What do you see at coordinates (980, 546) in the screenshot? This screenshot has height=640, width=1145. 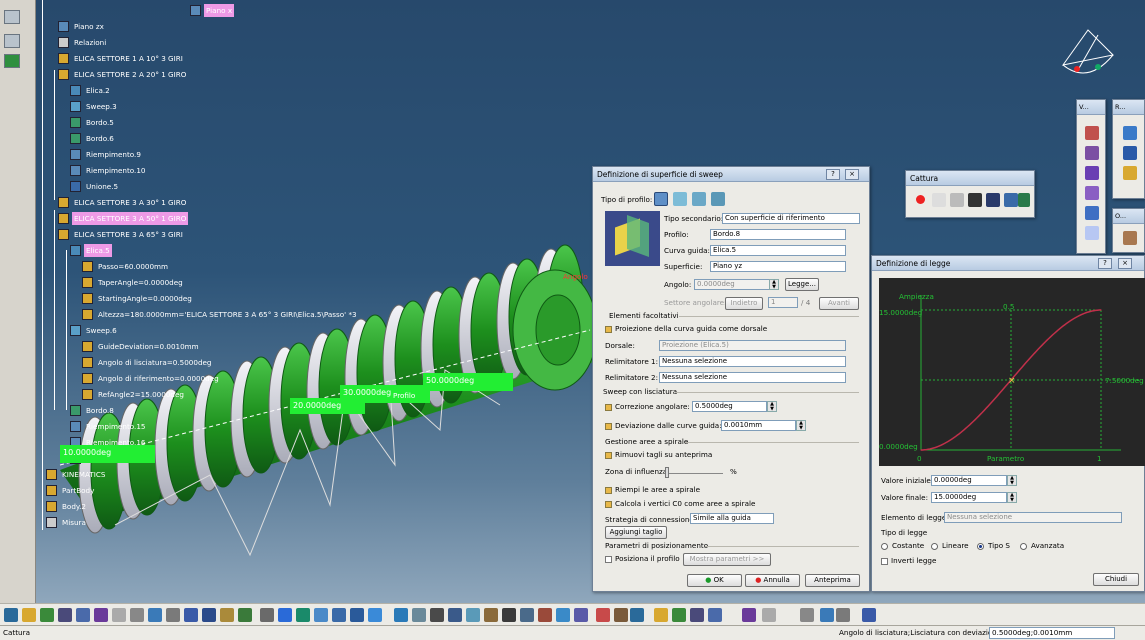 I see `tipo-s-radio` at bounding box center [980, 546].